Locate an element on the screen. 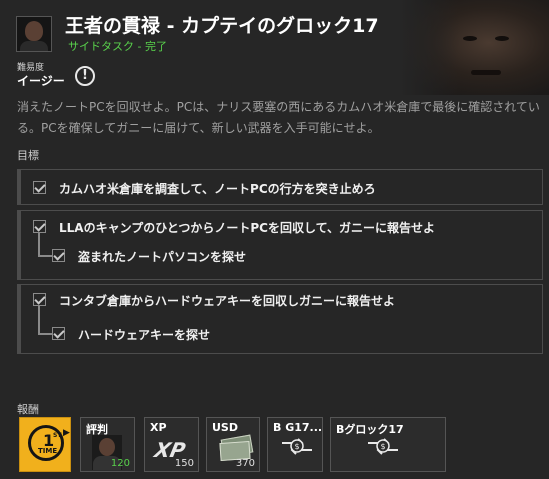 Image resolution: width=549 pixels, height=479 pixels. objective-main: LLAのキャンプのひとつからノートPCを回収して、ガニーに報告せよ is located at coordinates (247, 228).